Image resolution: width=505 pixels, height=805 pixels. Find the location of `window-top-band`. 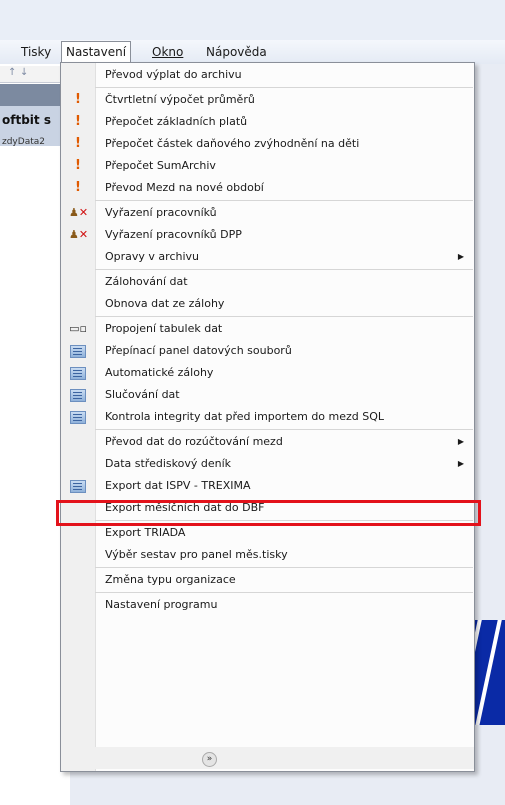

window-top-band is located at coordinates (252, 20).